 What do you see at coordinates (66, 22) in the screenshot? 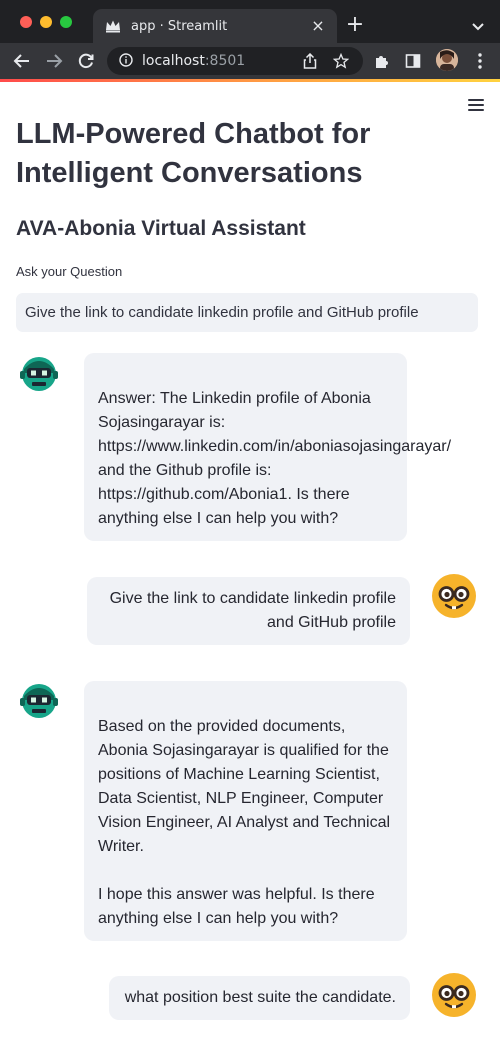
I see `zoom-traffic-light` at bounding box center [66, 22].